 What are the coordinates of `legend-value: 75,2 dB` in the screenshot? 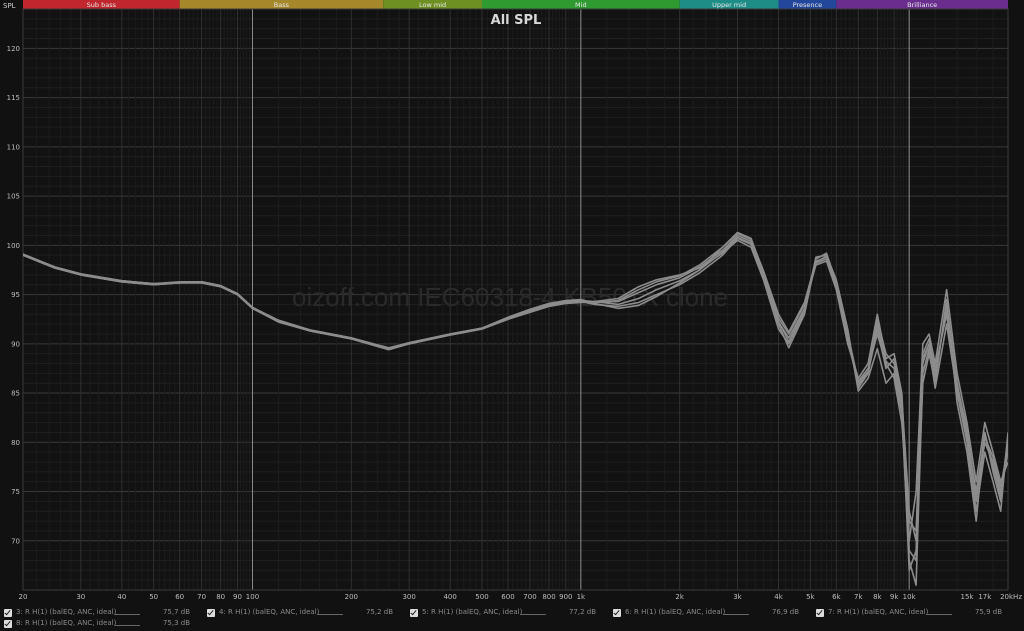 It's located at (379, 612).